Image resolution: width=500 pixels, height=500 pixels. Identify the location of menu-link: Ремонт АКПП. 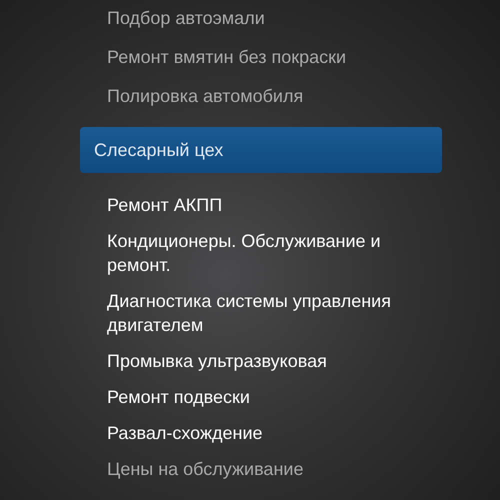
(257, 205).